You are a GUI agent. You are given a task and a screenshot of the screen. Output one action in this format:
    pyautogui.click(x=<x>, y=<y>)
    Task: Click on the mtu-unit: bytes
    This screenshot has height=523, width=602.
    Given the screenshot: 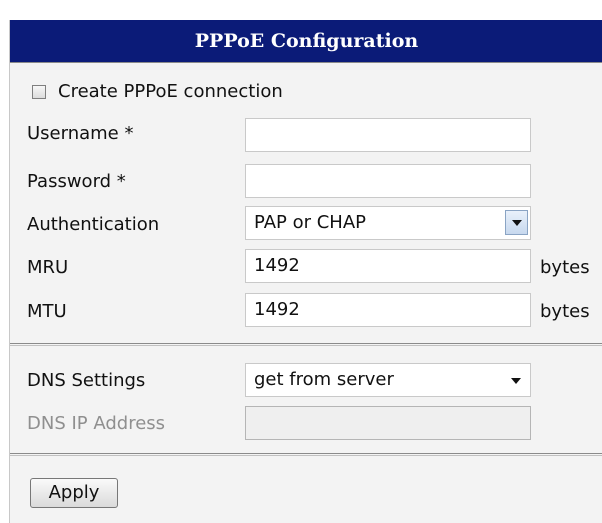 What is the action you would take?
    pyautogui.click(x=565, y=311)
    